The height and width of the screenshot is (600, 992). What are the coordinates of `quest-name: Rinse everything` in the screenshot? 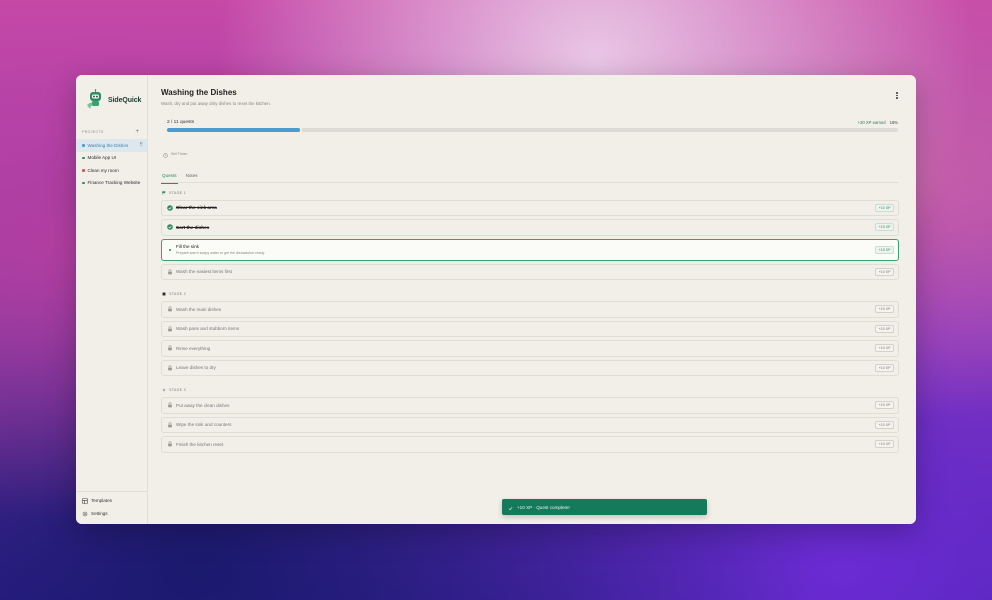 It's located at (193, 348).